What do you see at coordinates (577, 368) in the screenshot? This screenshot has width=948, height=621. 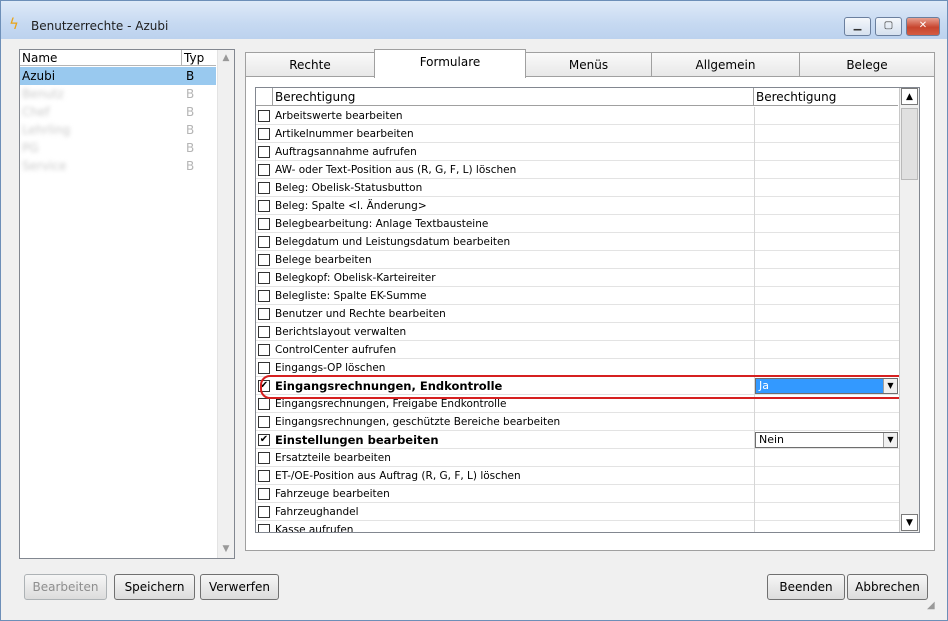 I see `permission-row: Eingangs-OP löschen` at bounding box center [577, 368].